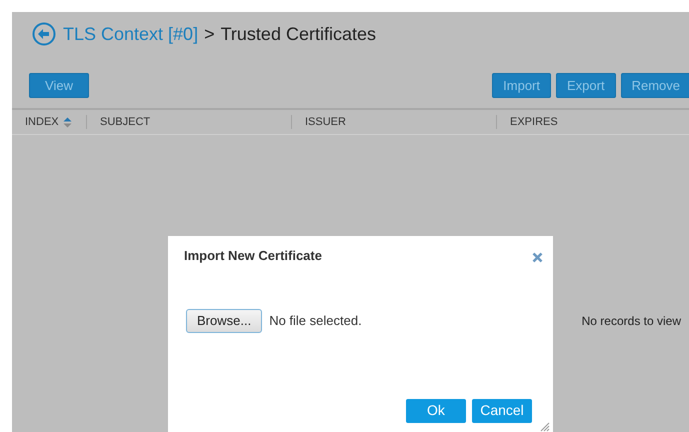 The width and height of the screenshot is (689, 432). Describe the element at coordinates (59, 85) in the screenshot. I see `toolbar-button: View` at that location.